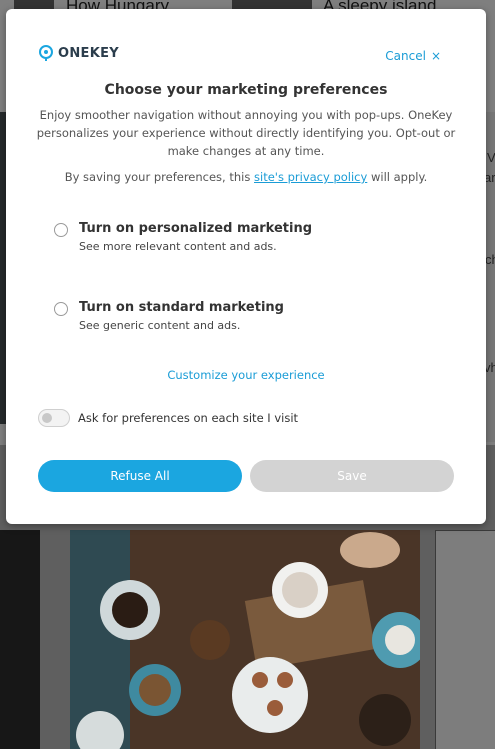 This screenshot has height=749, width=495. Describe the element at coordinates (397, 177) in the screenshot. I see `policy-text-after: will apply.` at that location.